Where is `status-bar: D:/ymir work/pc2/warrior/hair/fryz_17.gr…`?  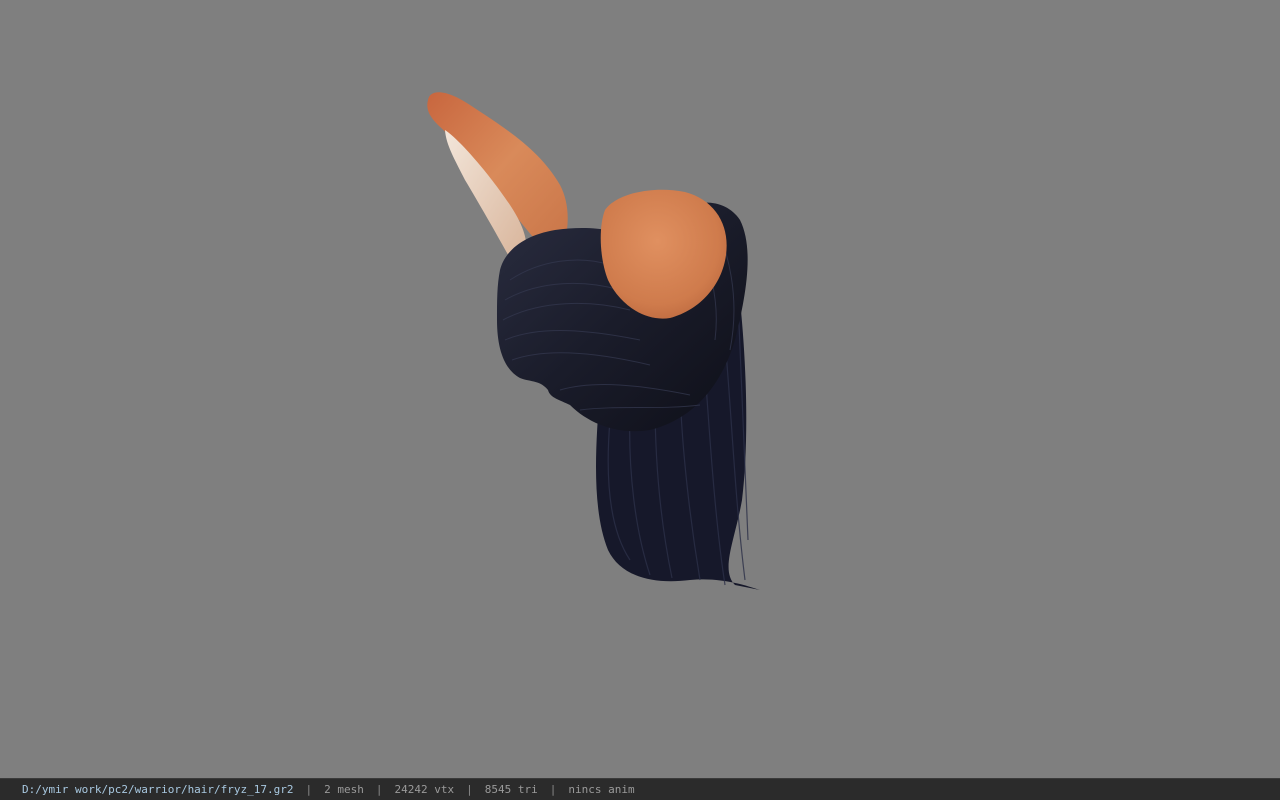
status-bar: D:/ymir work/pc2/warrior/hair/fryz_17.gr… is located at coordinates (640, 789).